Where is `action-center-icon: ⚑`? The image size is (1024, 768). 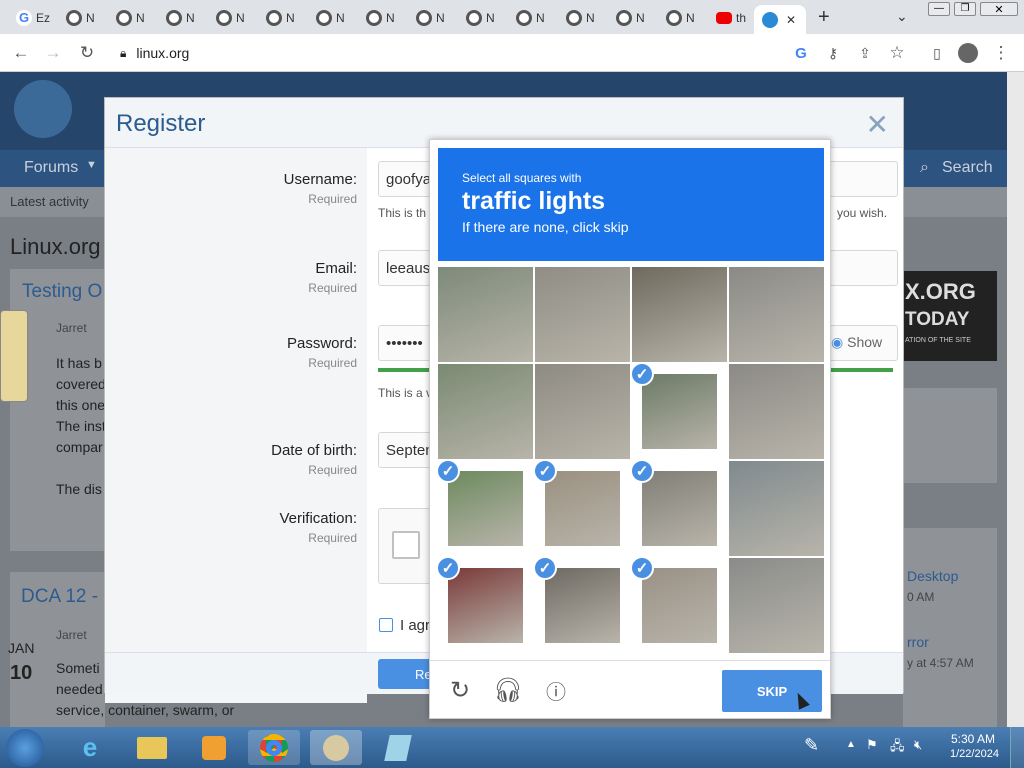 action-center-icon: ⚑ is located at coordinates (872, 745).